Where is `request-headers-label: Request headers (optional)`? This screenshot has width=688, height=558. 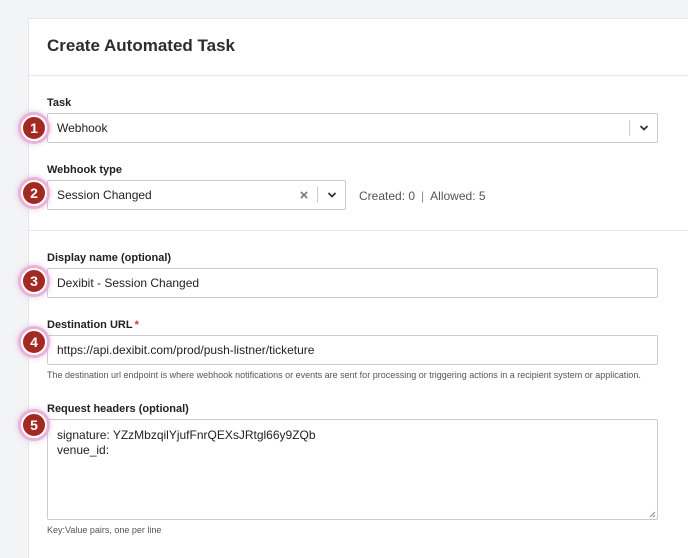
request-headers-label: Request headers (optional) is located at coordinates (118, 409).